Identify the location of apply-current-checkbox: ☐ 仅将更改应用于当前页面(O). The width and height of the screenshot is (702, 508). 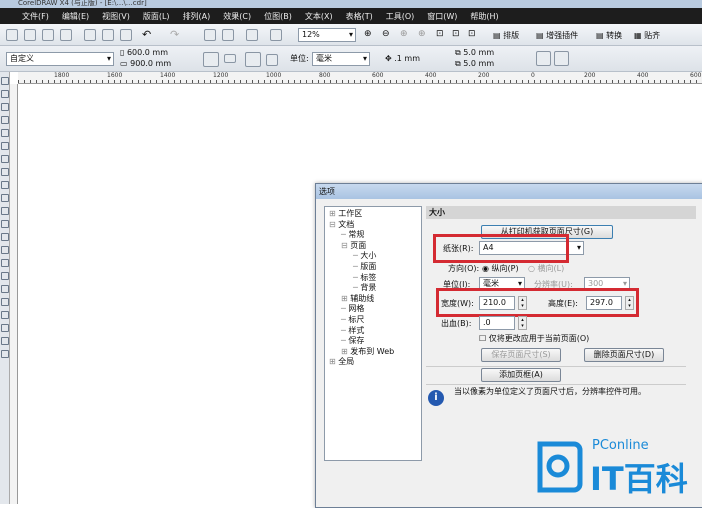
(534, 339).